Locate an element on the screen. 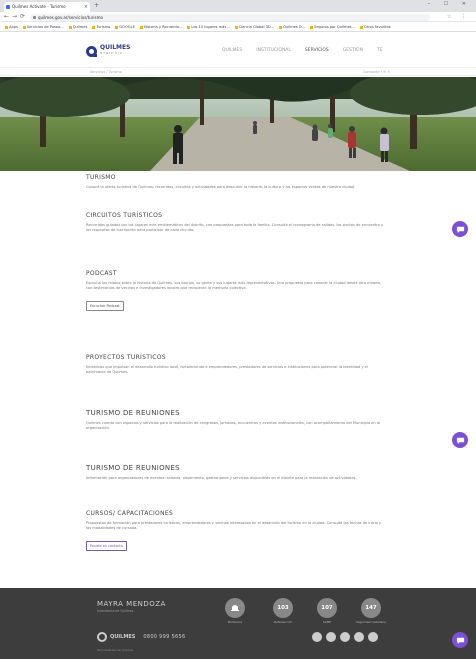 The height and width of the screenshot is (659, 476). firefighter-icon is located at coordinates (235, 608).